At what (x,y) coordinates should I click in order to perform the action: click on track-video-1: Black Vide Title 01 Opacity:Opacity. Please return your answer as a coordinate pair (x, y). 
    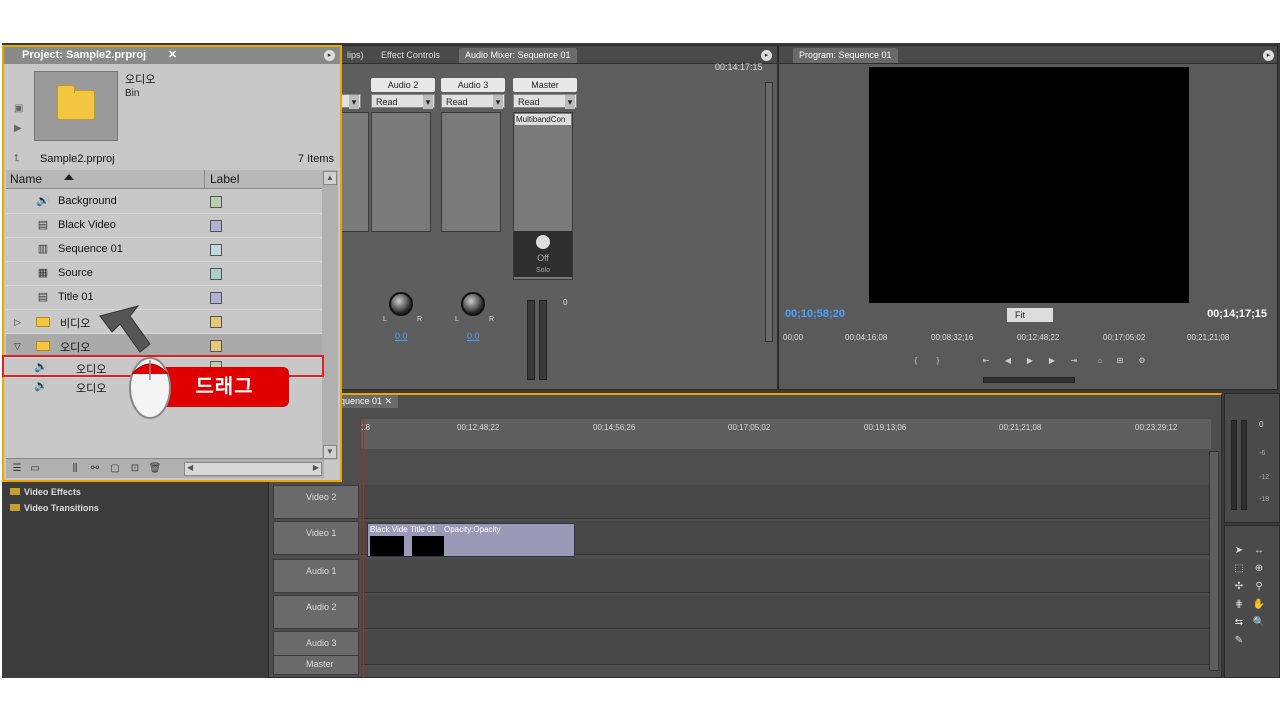
    Looking at the image, I should click on (786, 539).